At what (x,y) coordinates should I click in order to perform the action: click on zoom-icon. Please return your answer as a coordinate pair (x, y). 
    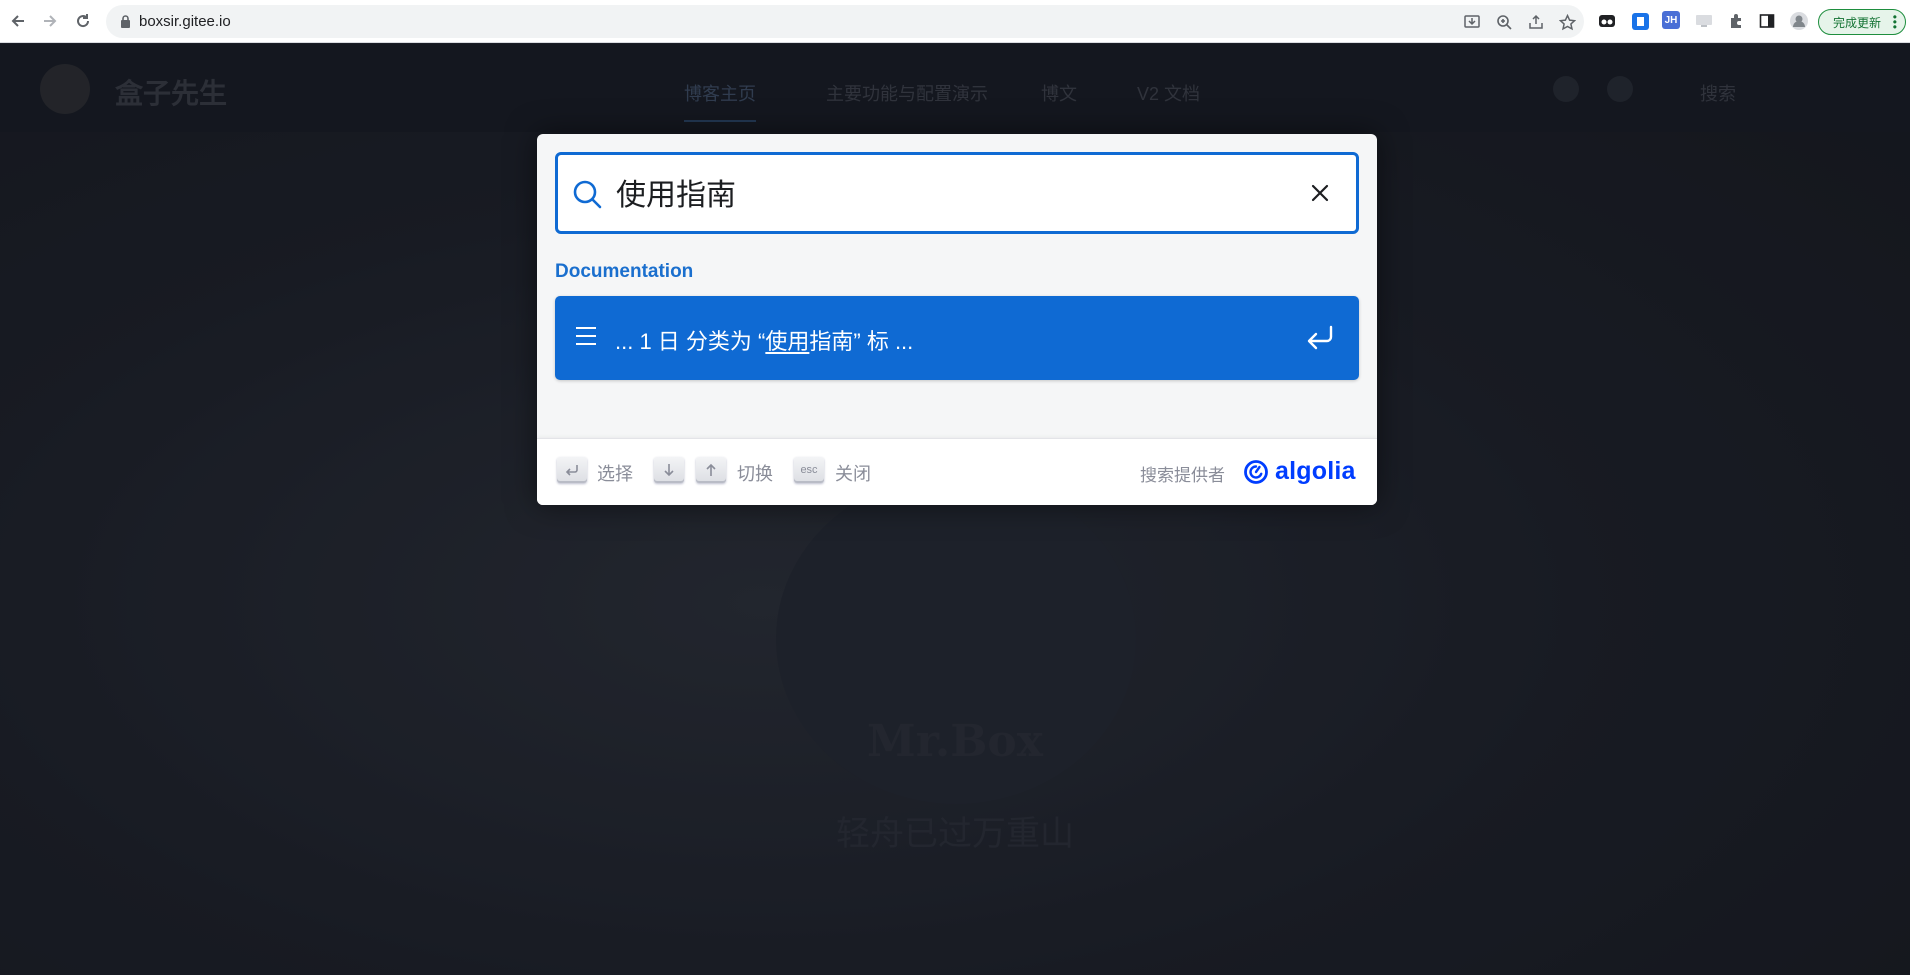
    Looking at the image, I should click on (1504, 22).